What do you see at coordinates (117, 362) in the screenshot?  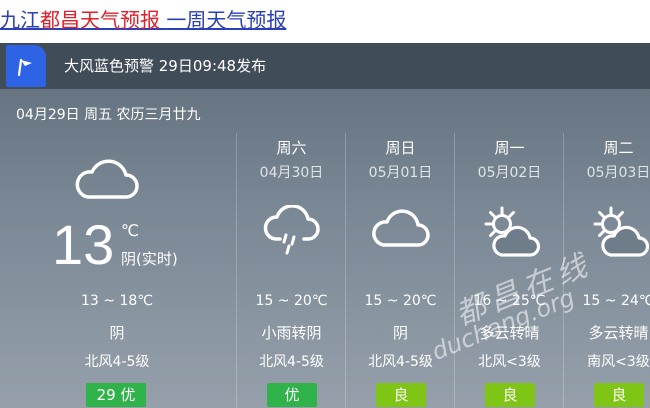 I see `today-wind: 北风4-5级` at bounding box center [117, 362].